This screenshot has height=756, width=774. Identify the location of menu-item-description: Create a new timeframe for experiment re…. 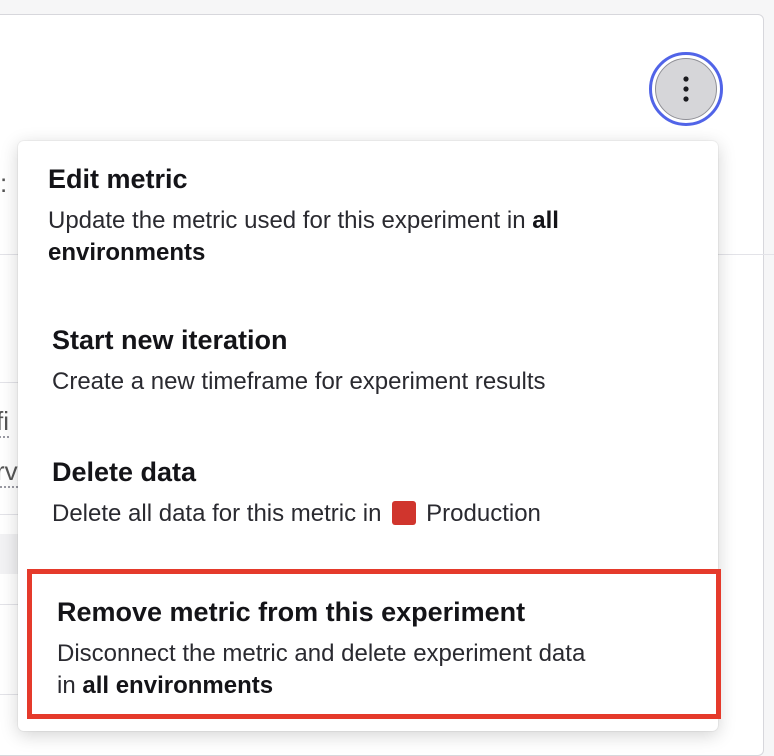
(299, 381).